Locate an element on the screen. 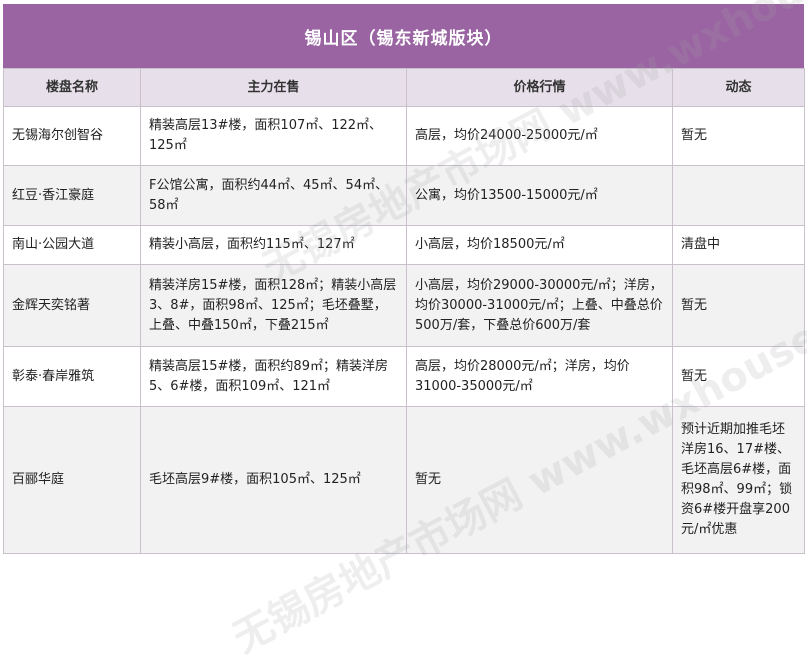 This screenshot has width=807, height=664. header-status: 动态 is located at coordinates (738, 87).